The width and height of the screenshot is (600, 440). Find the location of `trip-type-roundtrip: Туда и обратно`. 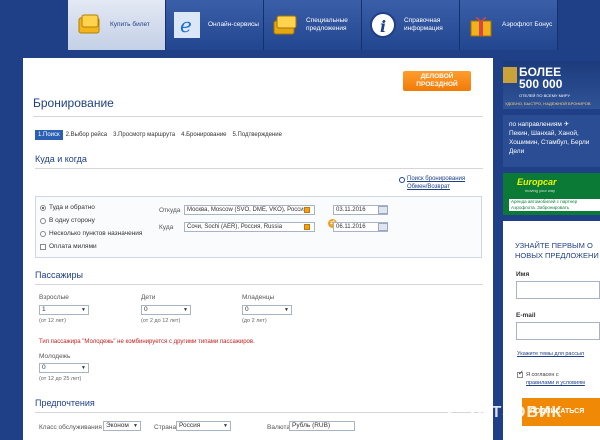

trip-type-roundtrip: Туда и обратно is located at coordinates (67, 207).